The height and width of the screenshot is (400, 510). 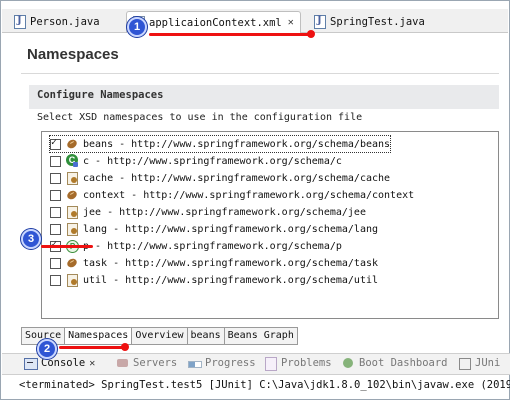 What do you see at coordinates (260, 73) in the screenshot?
I see `title-divider` at bounding box center [260, 73].